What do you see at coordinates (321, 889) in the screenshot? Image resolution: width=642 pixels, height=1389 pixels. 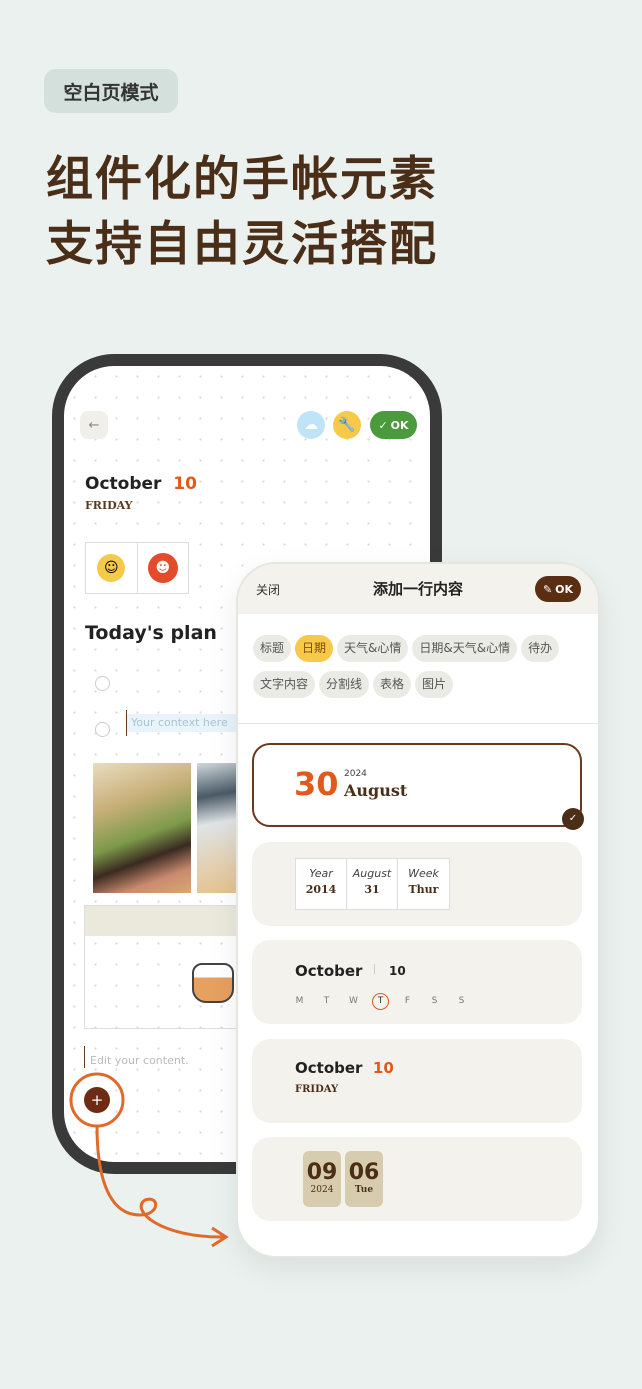 I see `cell-value: 2014` at bounding box center [321, 889].